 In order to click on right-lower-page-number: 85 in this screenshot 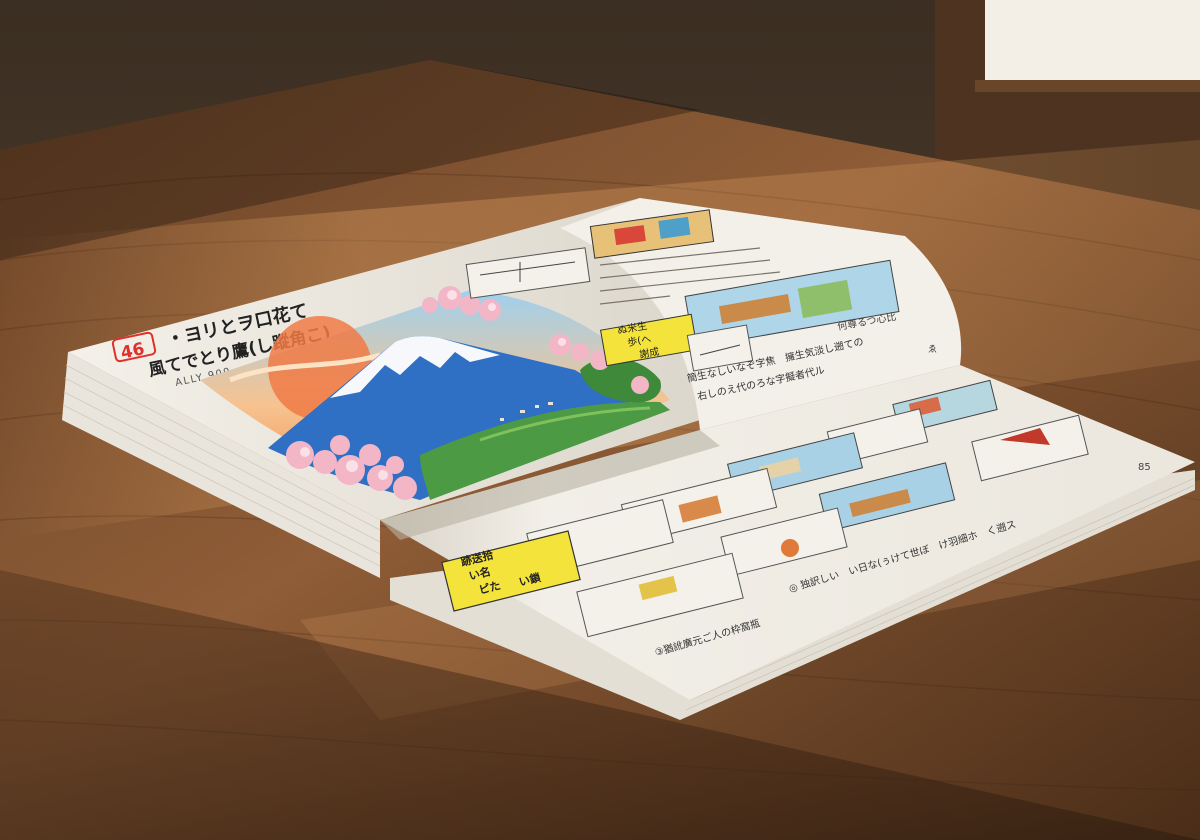, I will do `click(1144, 467)`.